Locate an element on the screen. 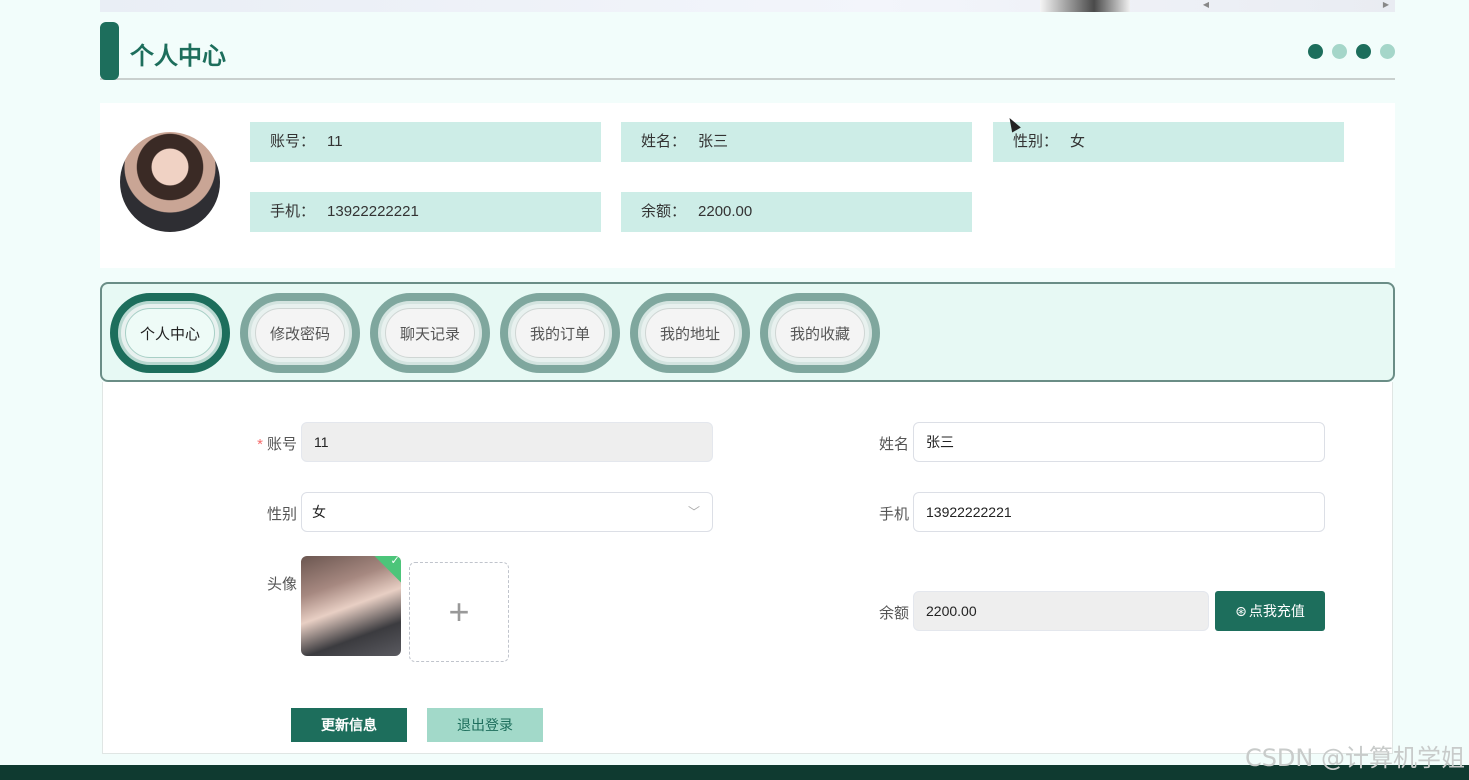 The image size is (1469, 780). page-title-bar: 个人中心 is located at coordinates (747, 51).